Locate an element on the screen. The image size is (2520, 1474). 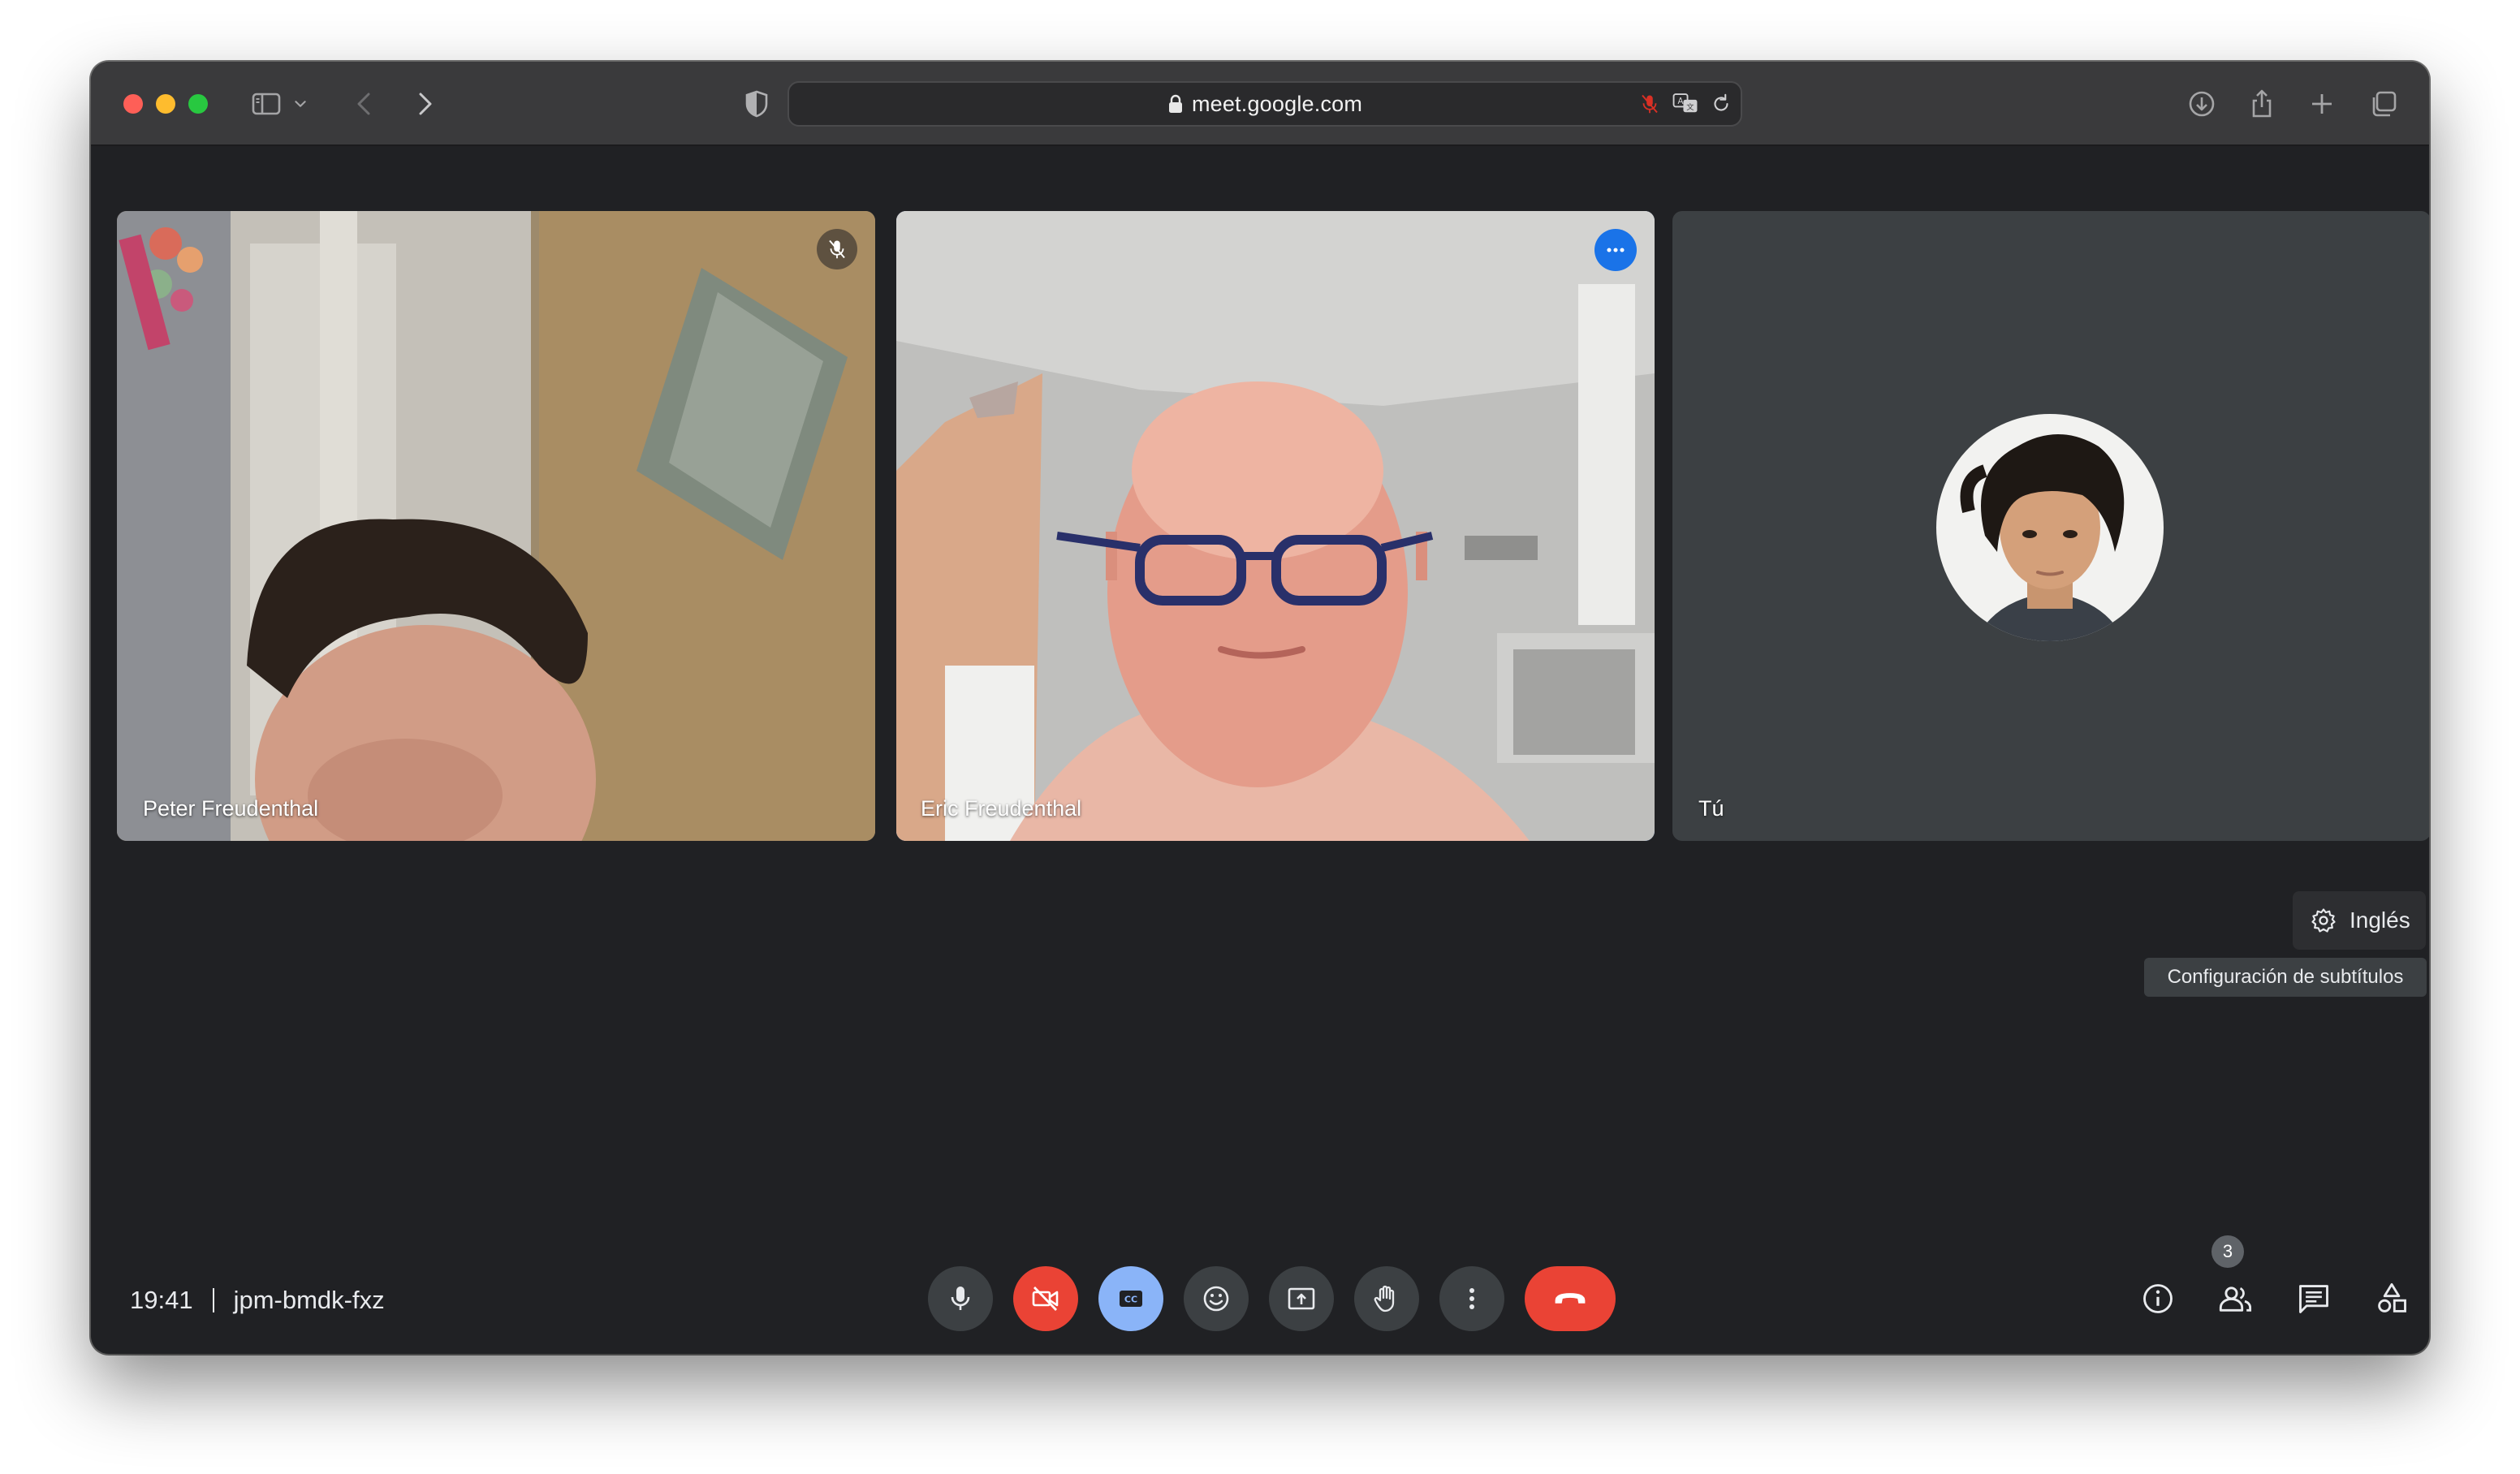
activities-icon is located at coordinates (2392, 1297).